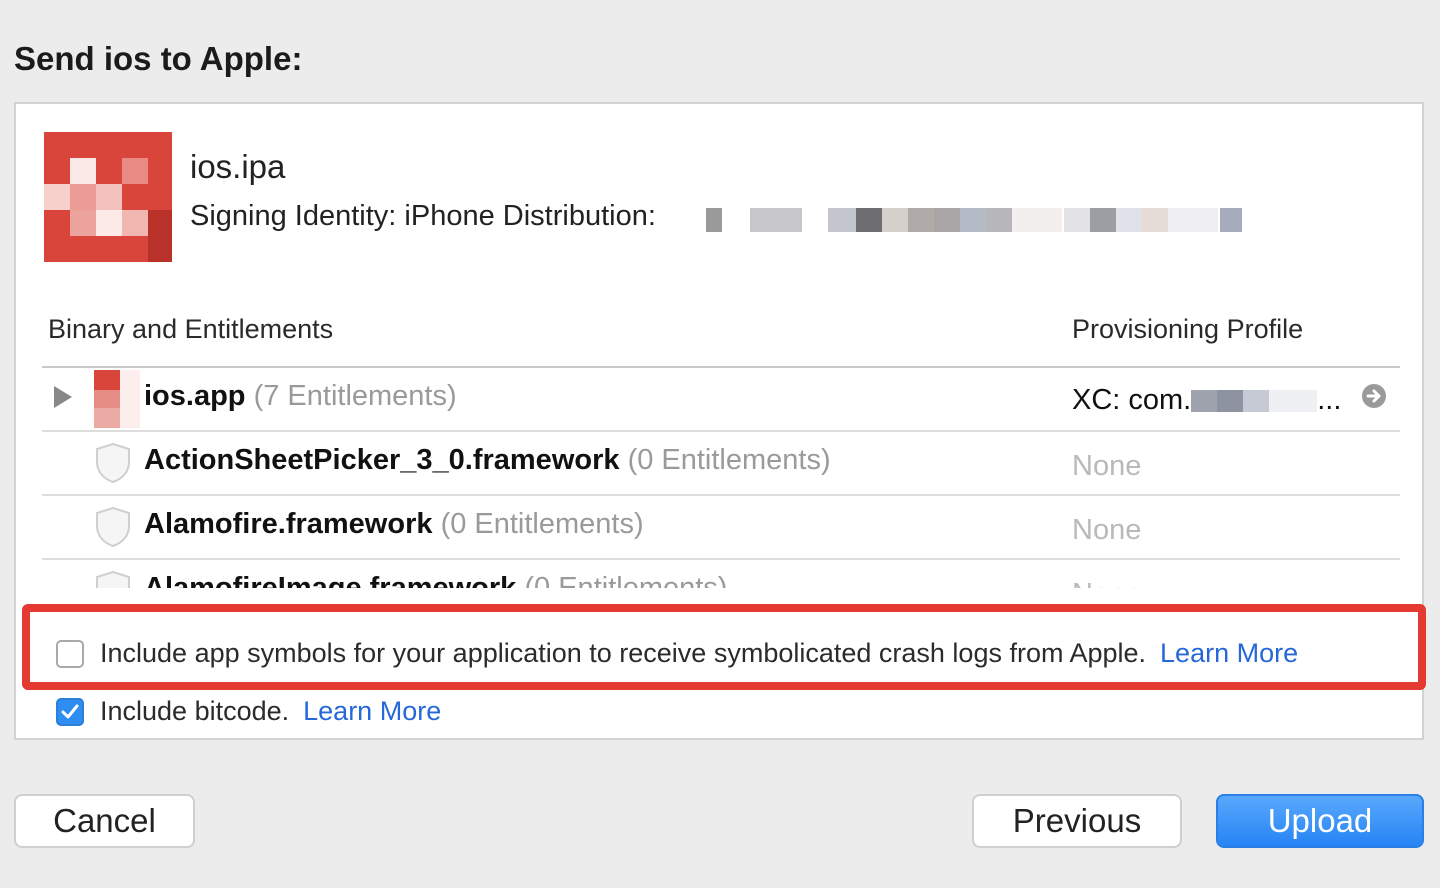 The width and height of the screenshot is (1440, 888). I want to click on cancel-button: Cancel, so click(104, 821).